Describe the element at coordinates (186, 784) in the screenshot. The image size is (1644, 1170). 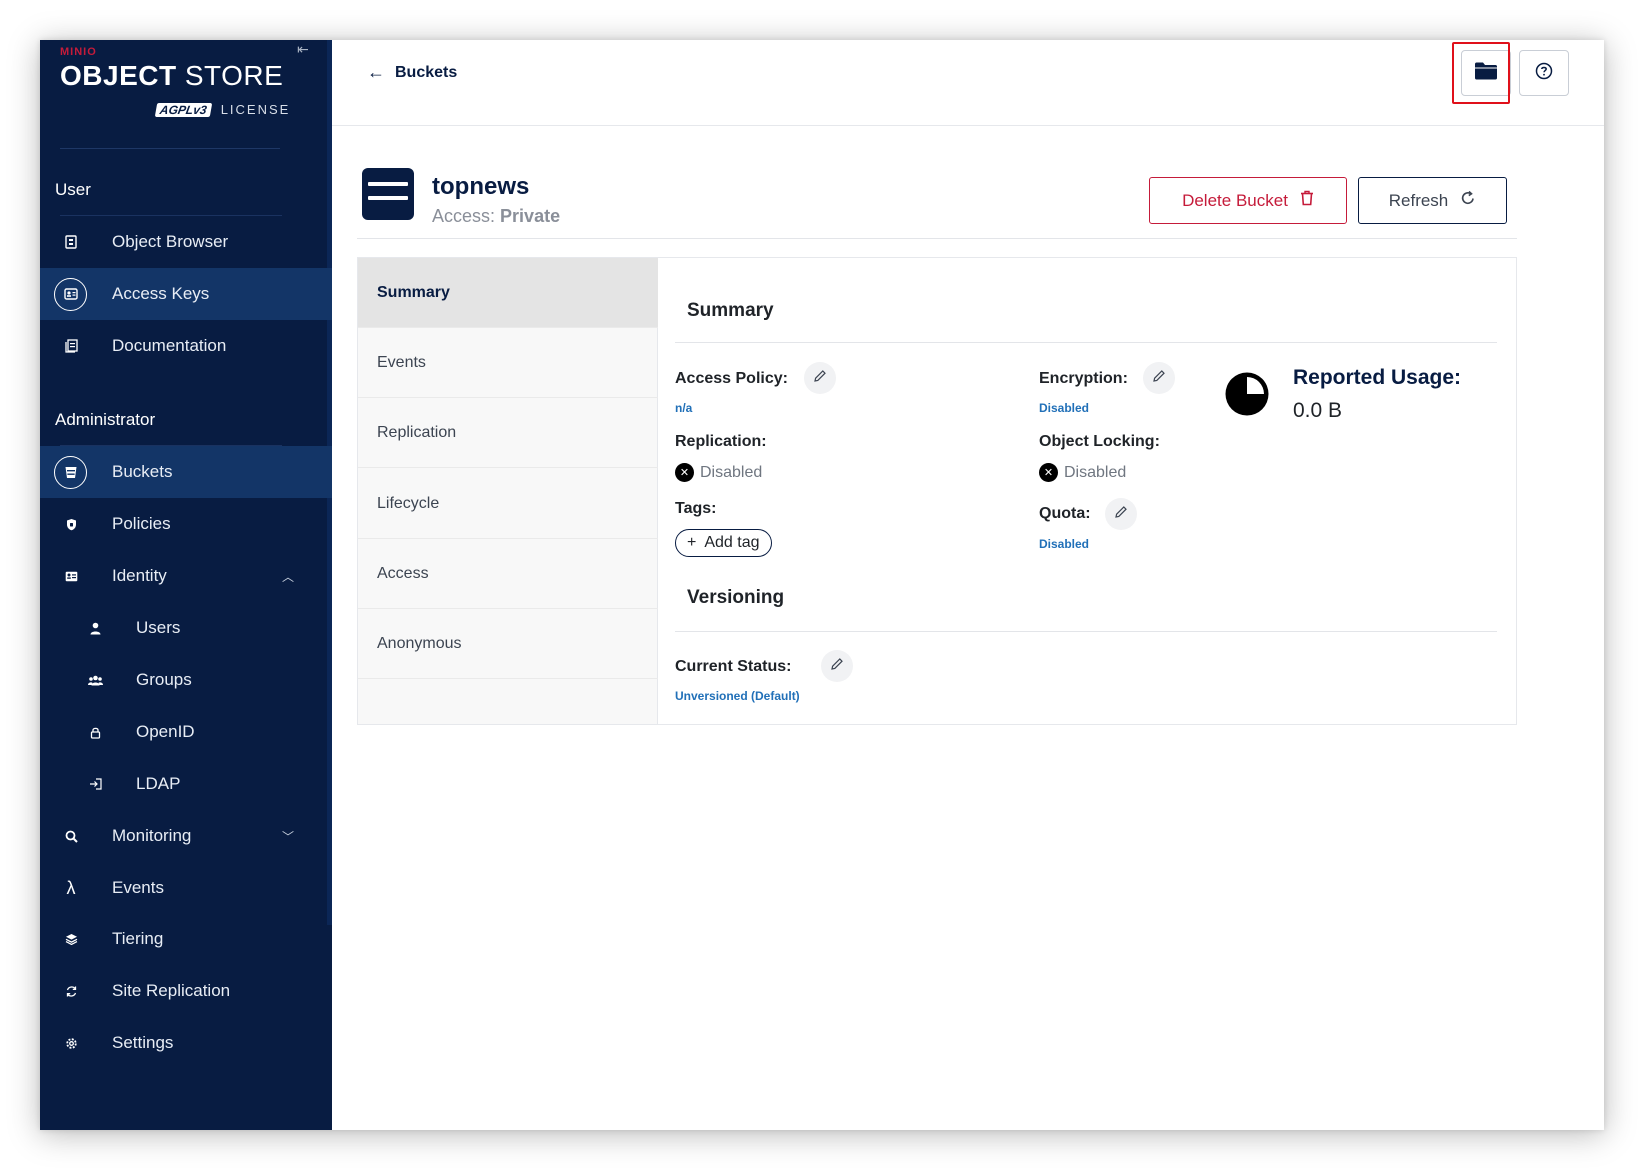
I see `sidebar-item-ldap: LDAP` at that location.